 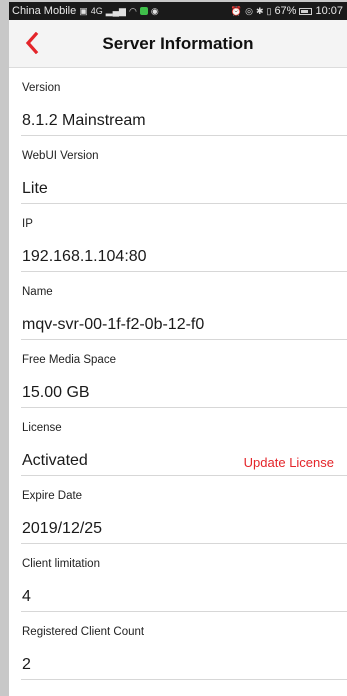 I want to click on field-label: License, so click(x=42, y=428).